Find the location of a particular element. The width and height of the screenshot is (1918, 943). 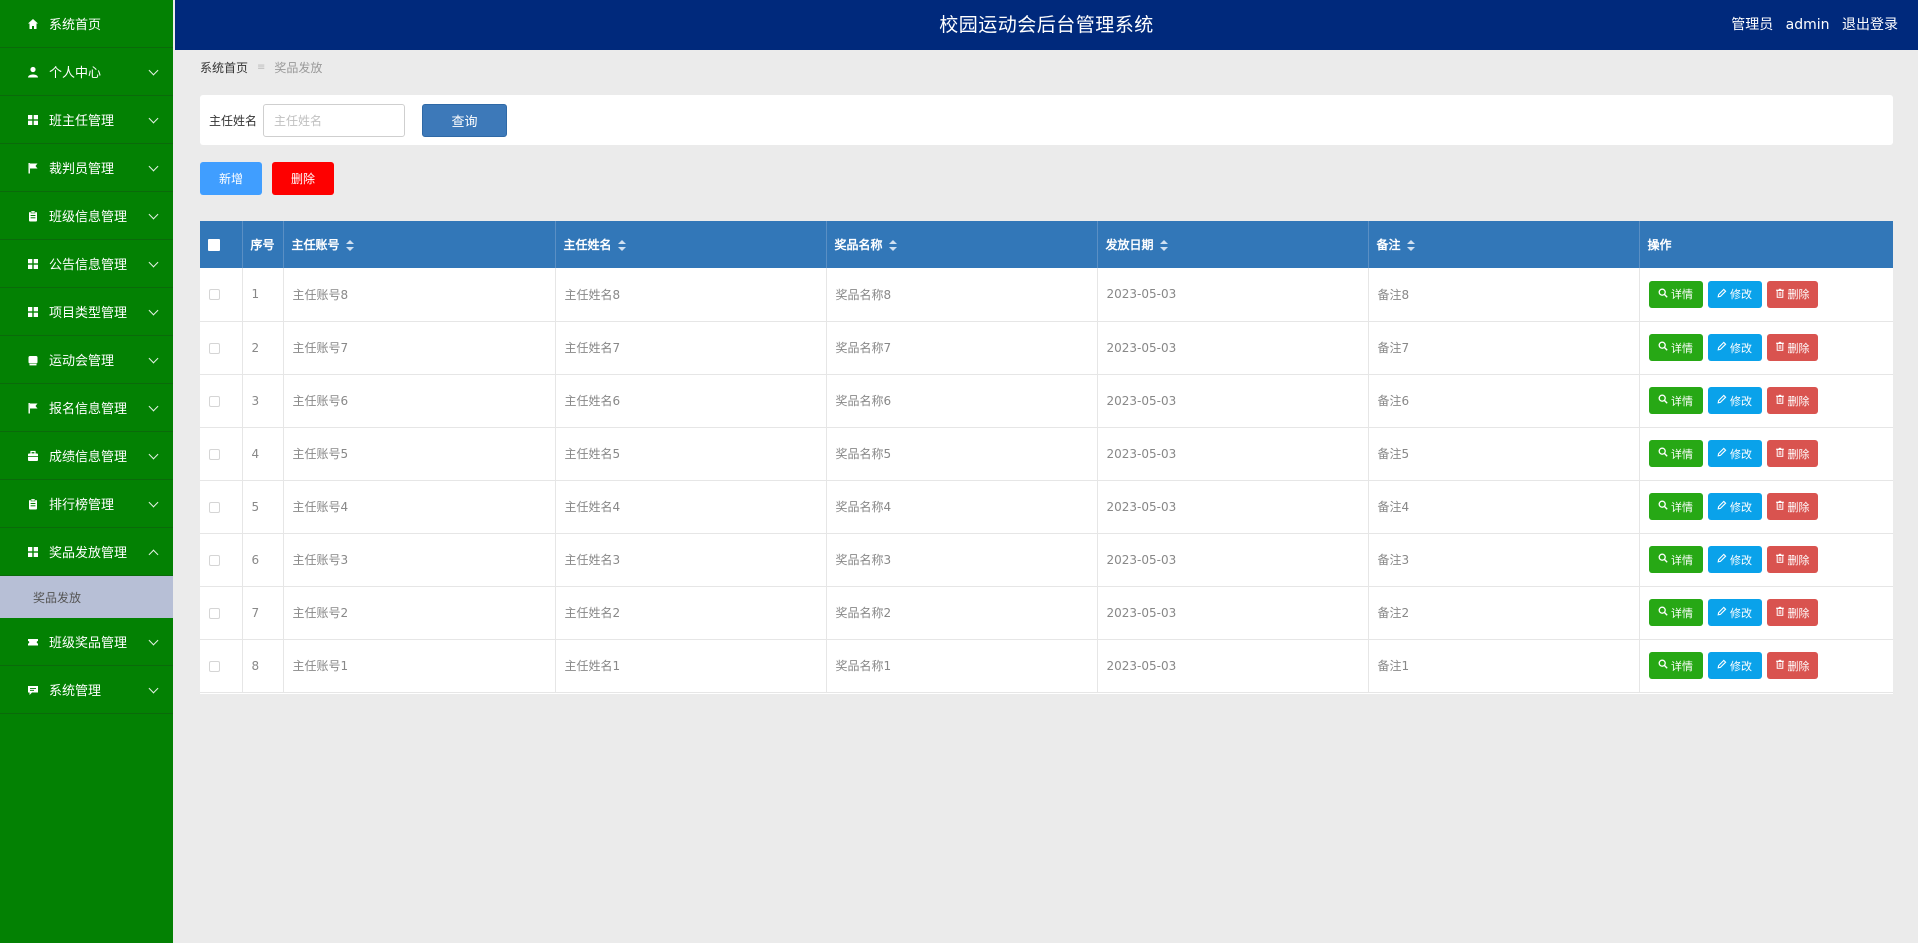

edit-icon is located at coordinates (1723, 453).